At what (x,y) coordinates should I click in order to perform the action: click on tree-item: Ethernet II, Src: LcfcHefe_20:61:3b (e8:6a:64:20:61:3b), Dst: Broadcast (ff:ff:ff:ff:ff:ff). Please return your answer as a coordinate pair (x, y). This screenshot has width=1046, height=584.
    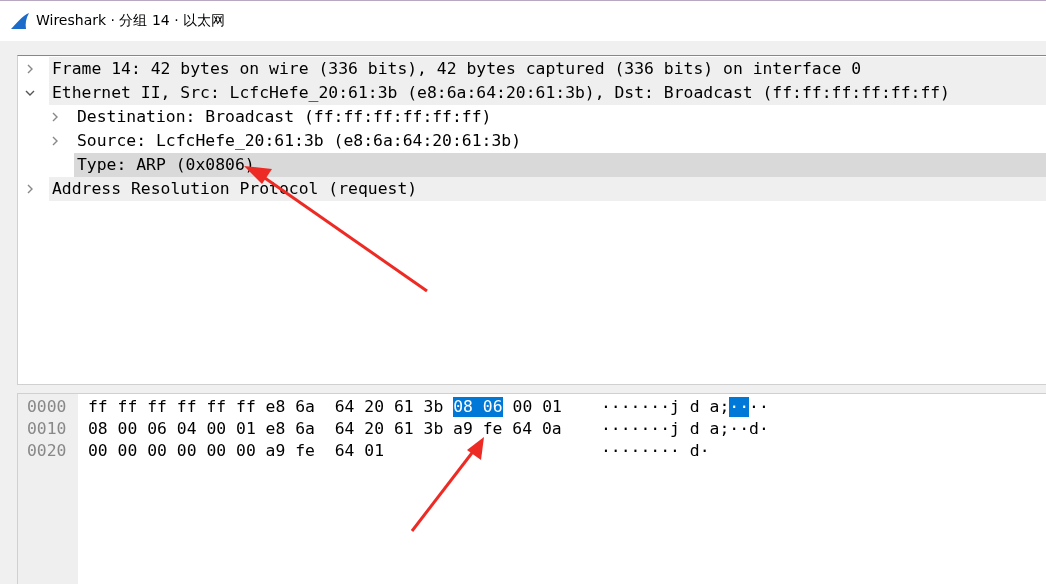
    Looking at the image, I should click on (547, 93).